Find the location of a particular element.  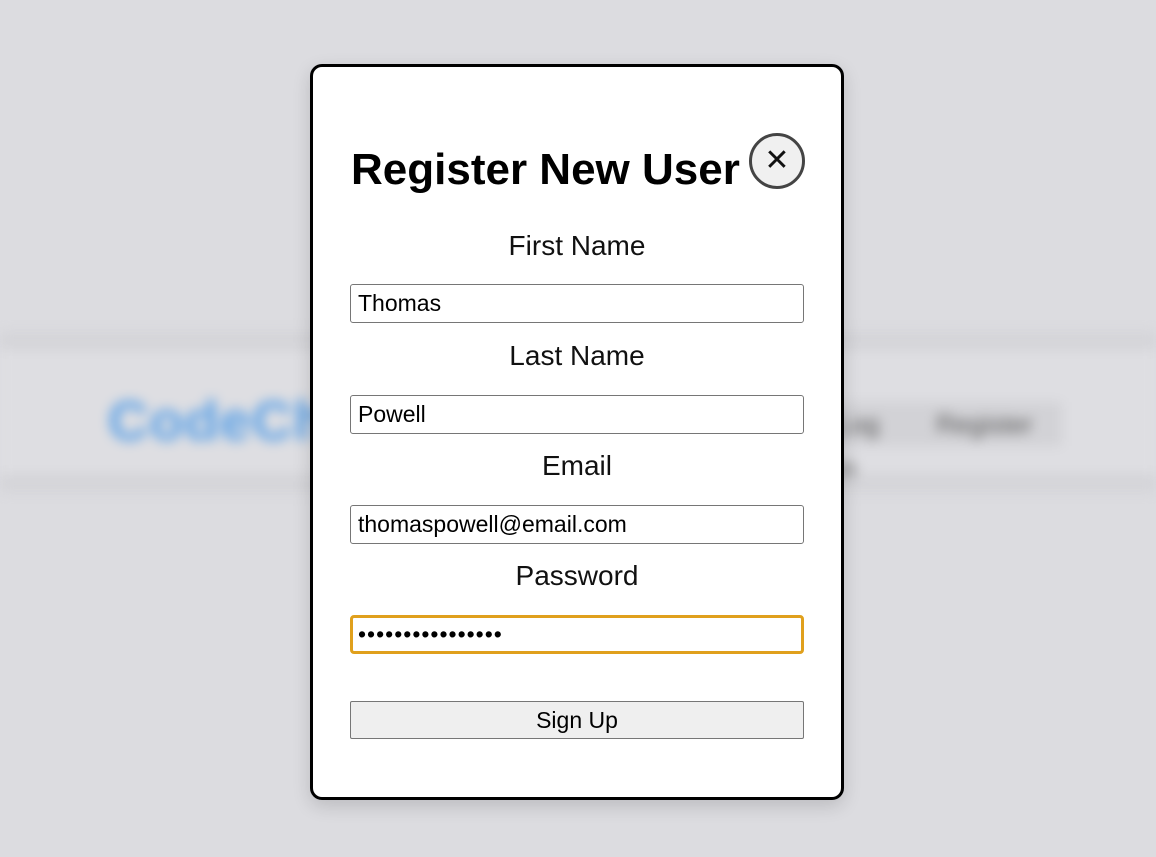

password-input is located at coordinates (577, 634).